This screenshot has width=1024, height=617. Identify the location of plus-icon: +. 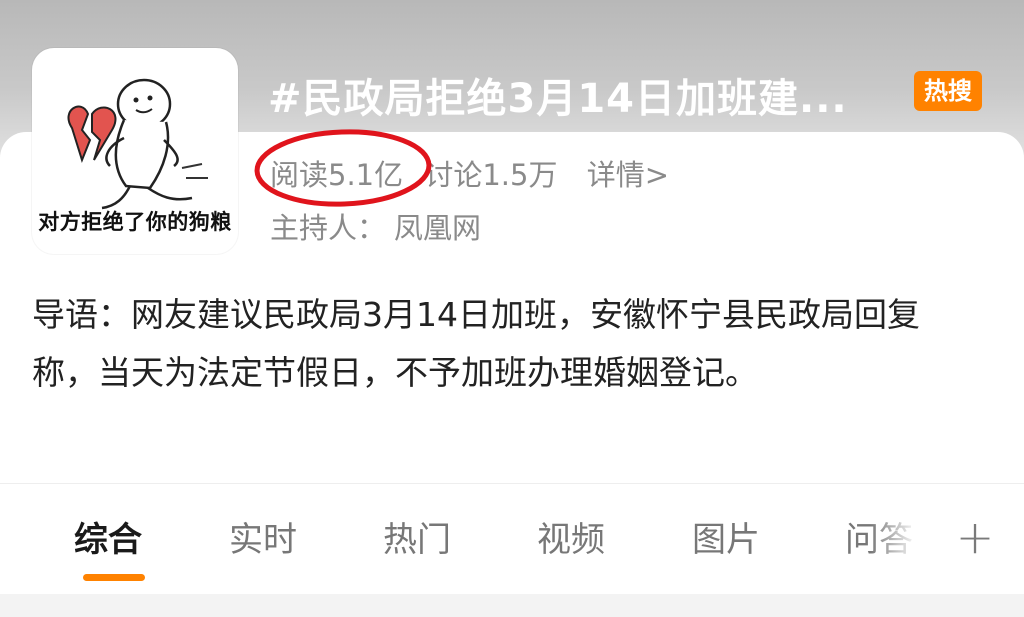
(975, 537).